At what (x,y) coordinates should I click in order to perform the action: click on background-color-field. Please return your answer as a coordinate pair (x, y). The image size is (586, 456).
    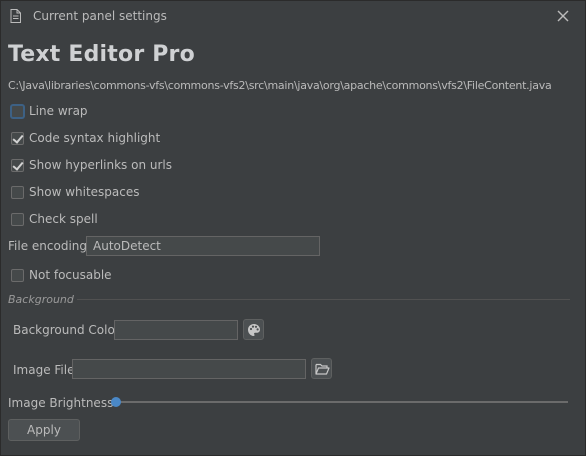
    Looking at the image, I should click on (176, 330).